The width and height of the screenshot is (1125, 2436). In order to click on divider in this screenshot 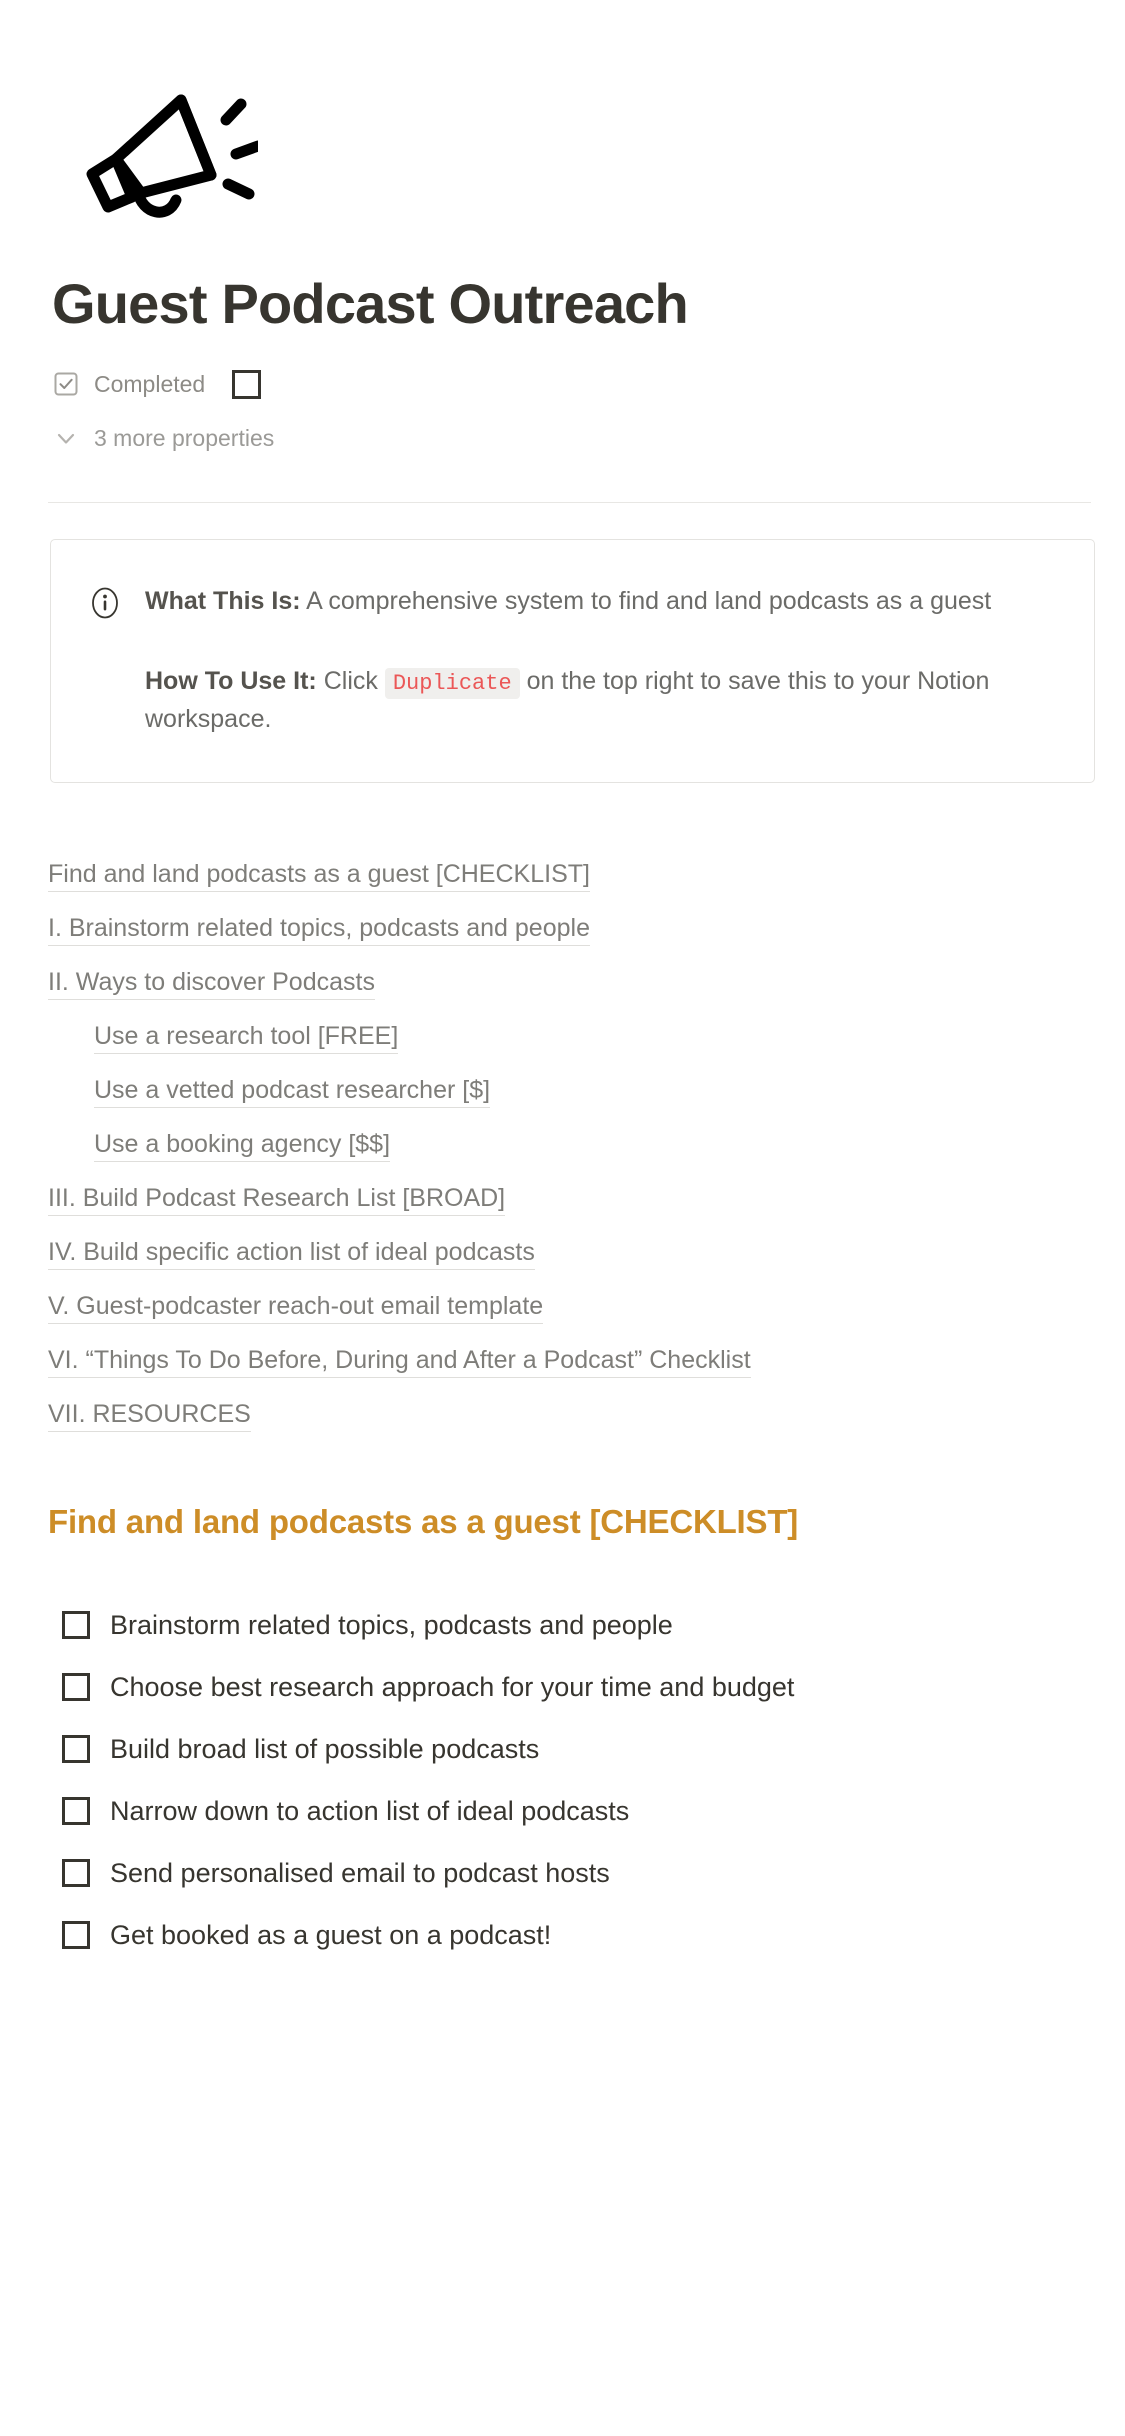, I will do `click(569, 503)`.